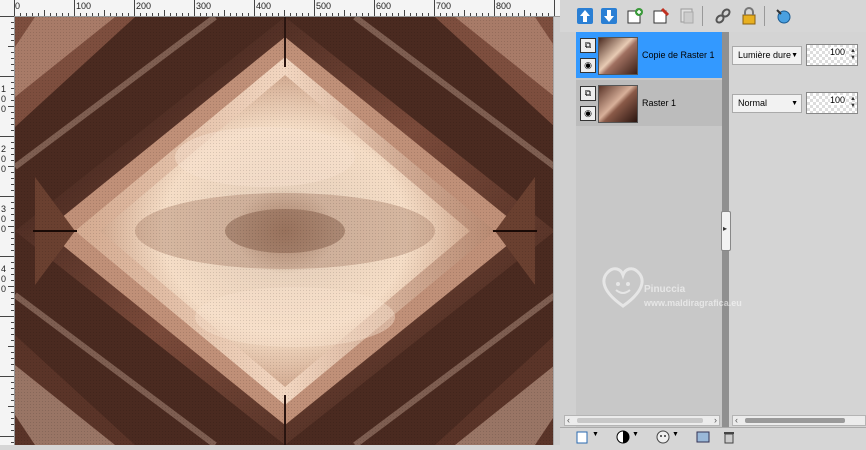 The width and height of the screenshot is (866, 450). Describe the element at coordinates (623, 287) in the screenshot. I see `heart-logo-icon` at that location.